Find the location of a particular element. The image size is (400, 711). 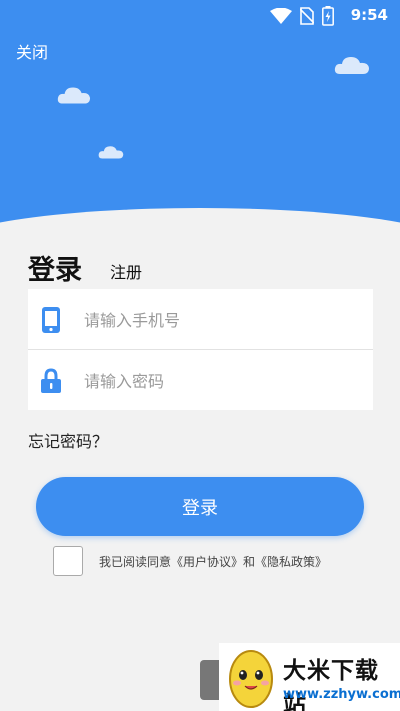

watermark-logo: 大米下载站 www.zzhyw.com is located at coordinates (309, 677).